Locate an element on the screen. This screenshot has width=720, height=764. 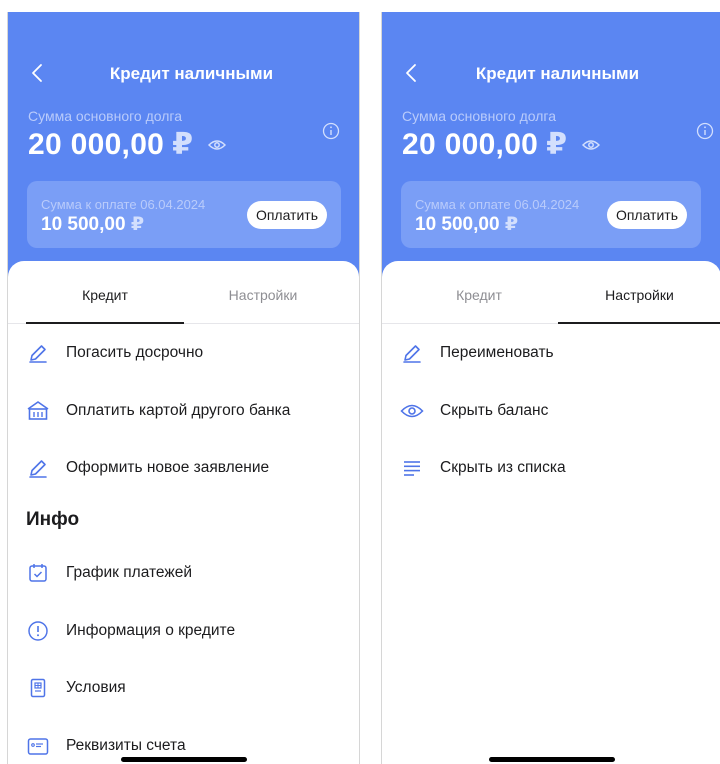
bank-icon is located at coordinates (38, 411).